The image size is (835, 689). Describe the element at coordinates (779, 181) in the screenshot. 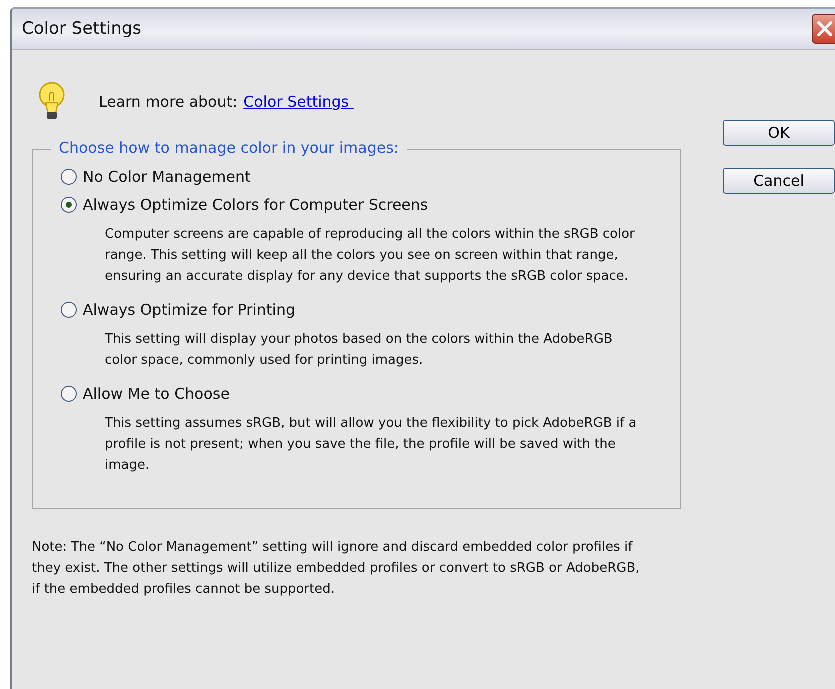

I see `cancel-button: Cancel` at that location.